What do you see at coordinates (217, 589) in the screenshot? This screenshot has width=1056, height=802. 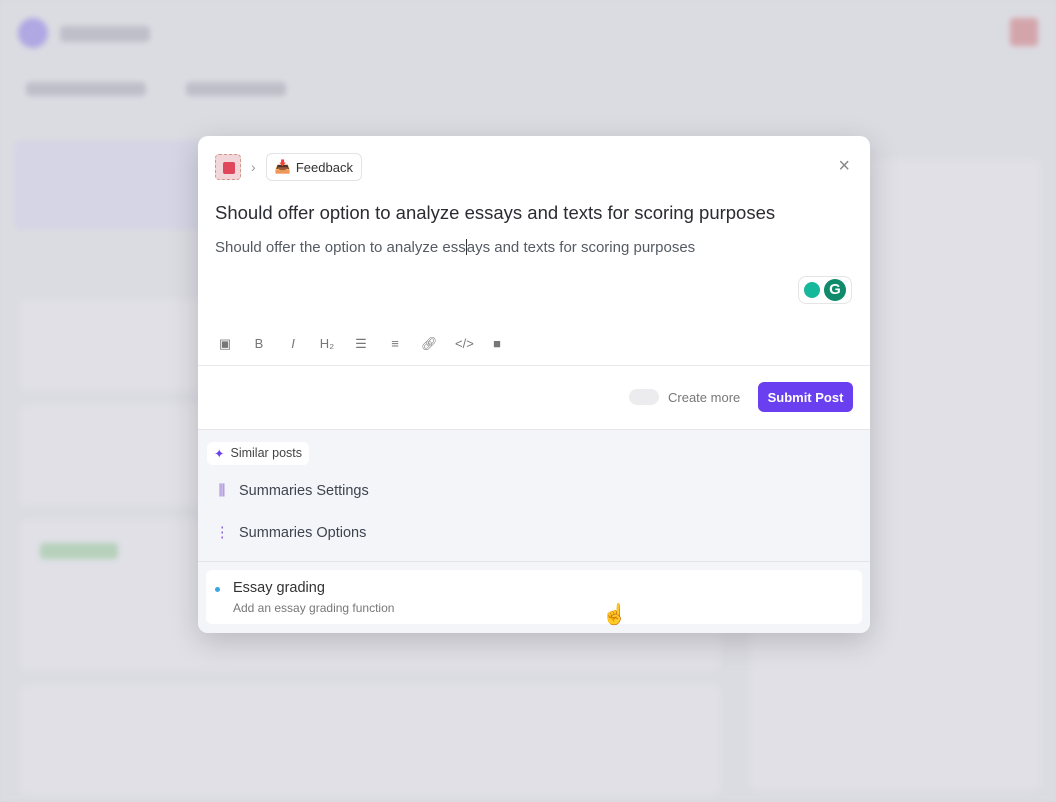 I see `status-dot` at bounding box center [217, 589].